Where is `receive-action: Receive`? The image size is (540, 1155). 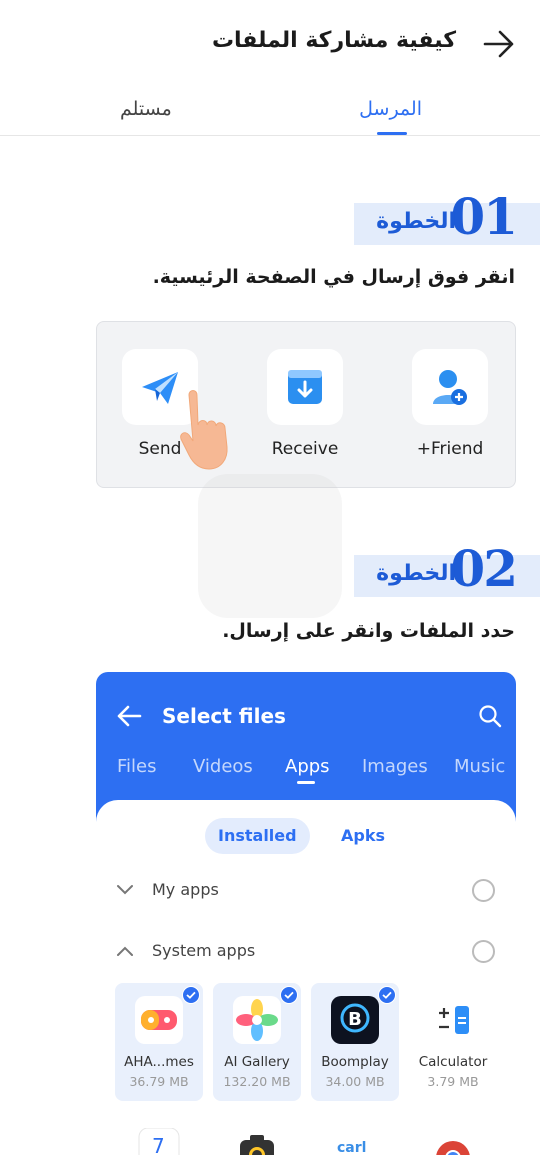 receive-action: Receive is located at coordinates (305, 404).